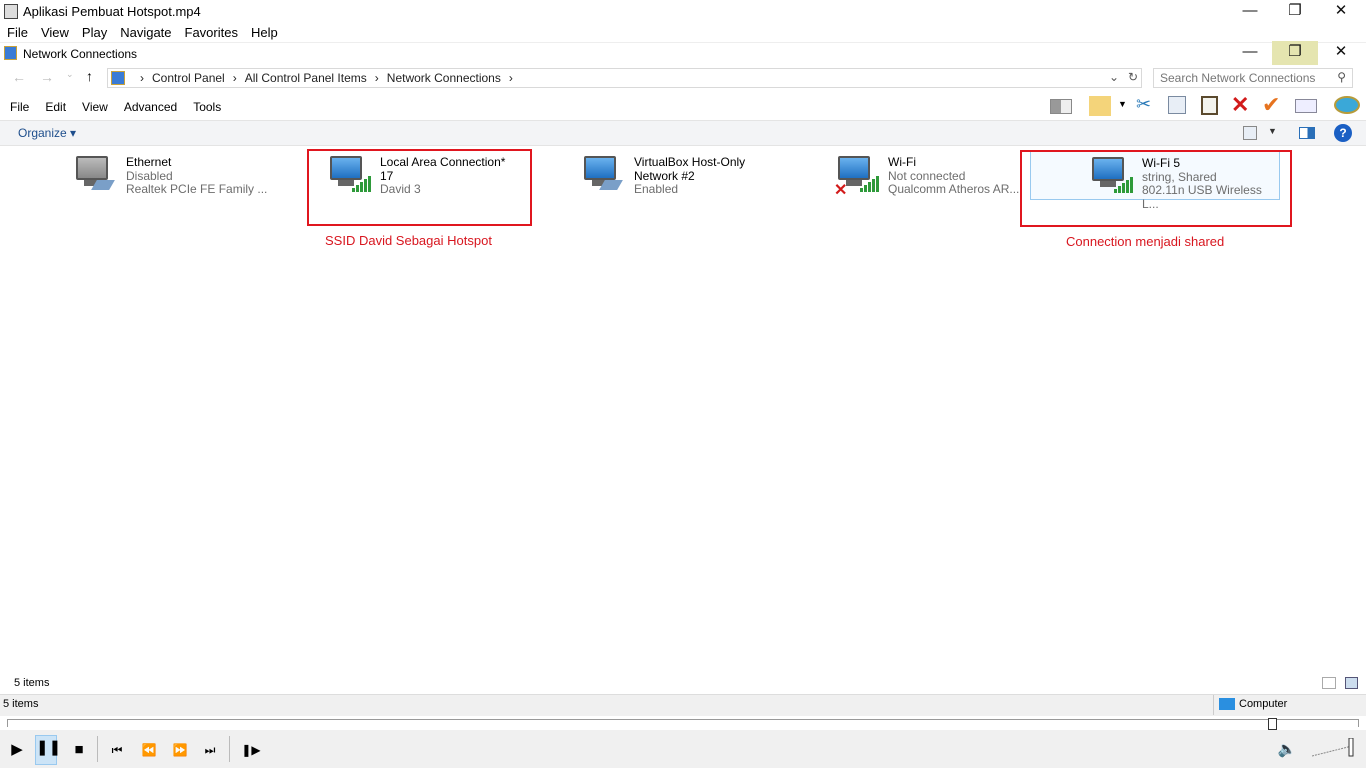  I want to click on control-panel-icon, so click(118, 78).